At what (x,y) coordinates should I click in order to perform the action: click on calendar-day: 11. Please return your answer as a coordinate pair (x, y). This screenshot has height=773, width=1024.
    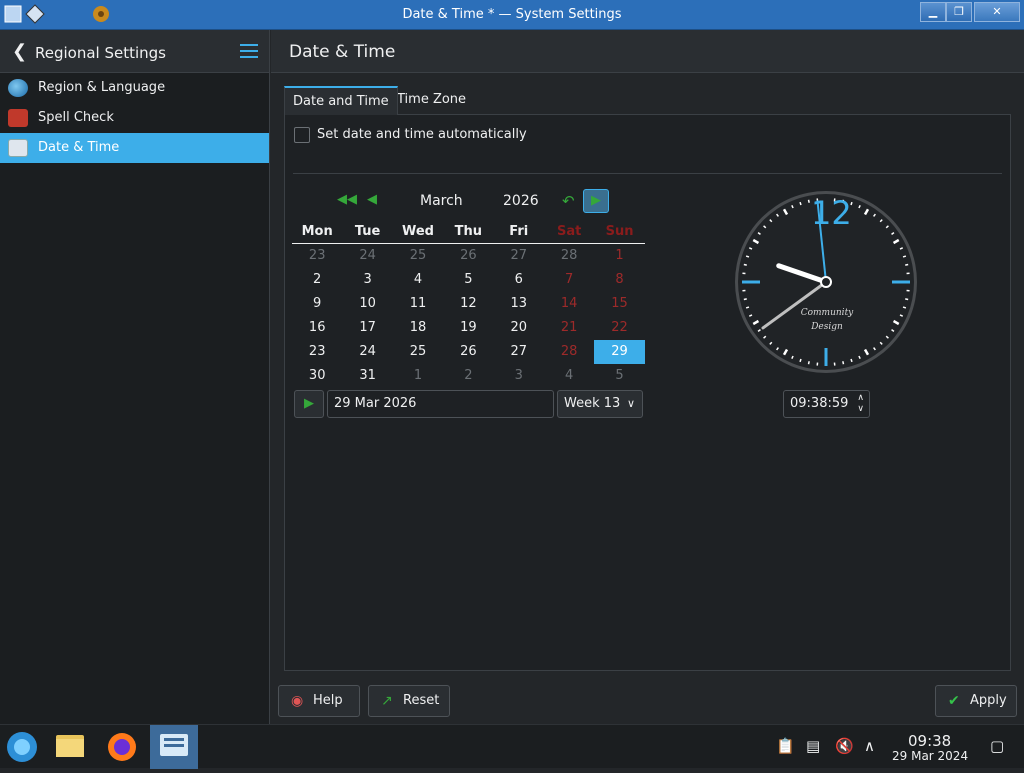
    Looking at the image, I should click on (418, 304).